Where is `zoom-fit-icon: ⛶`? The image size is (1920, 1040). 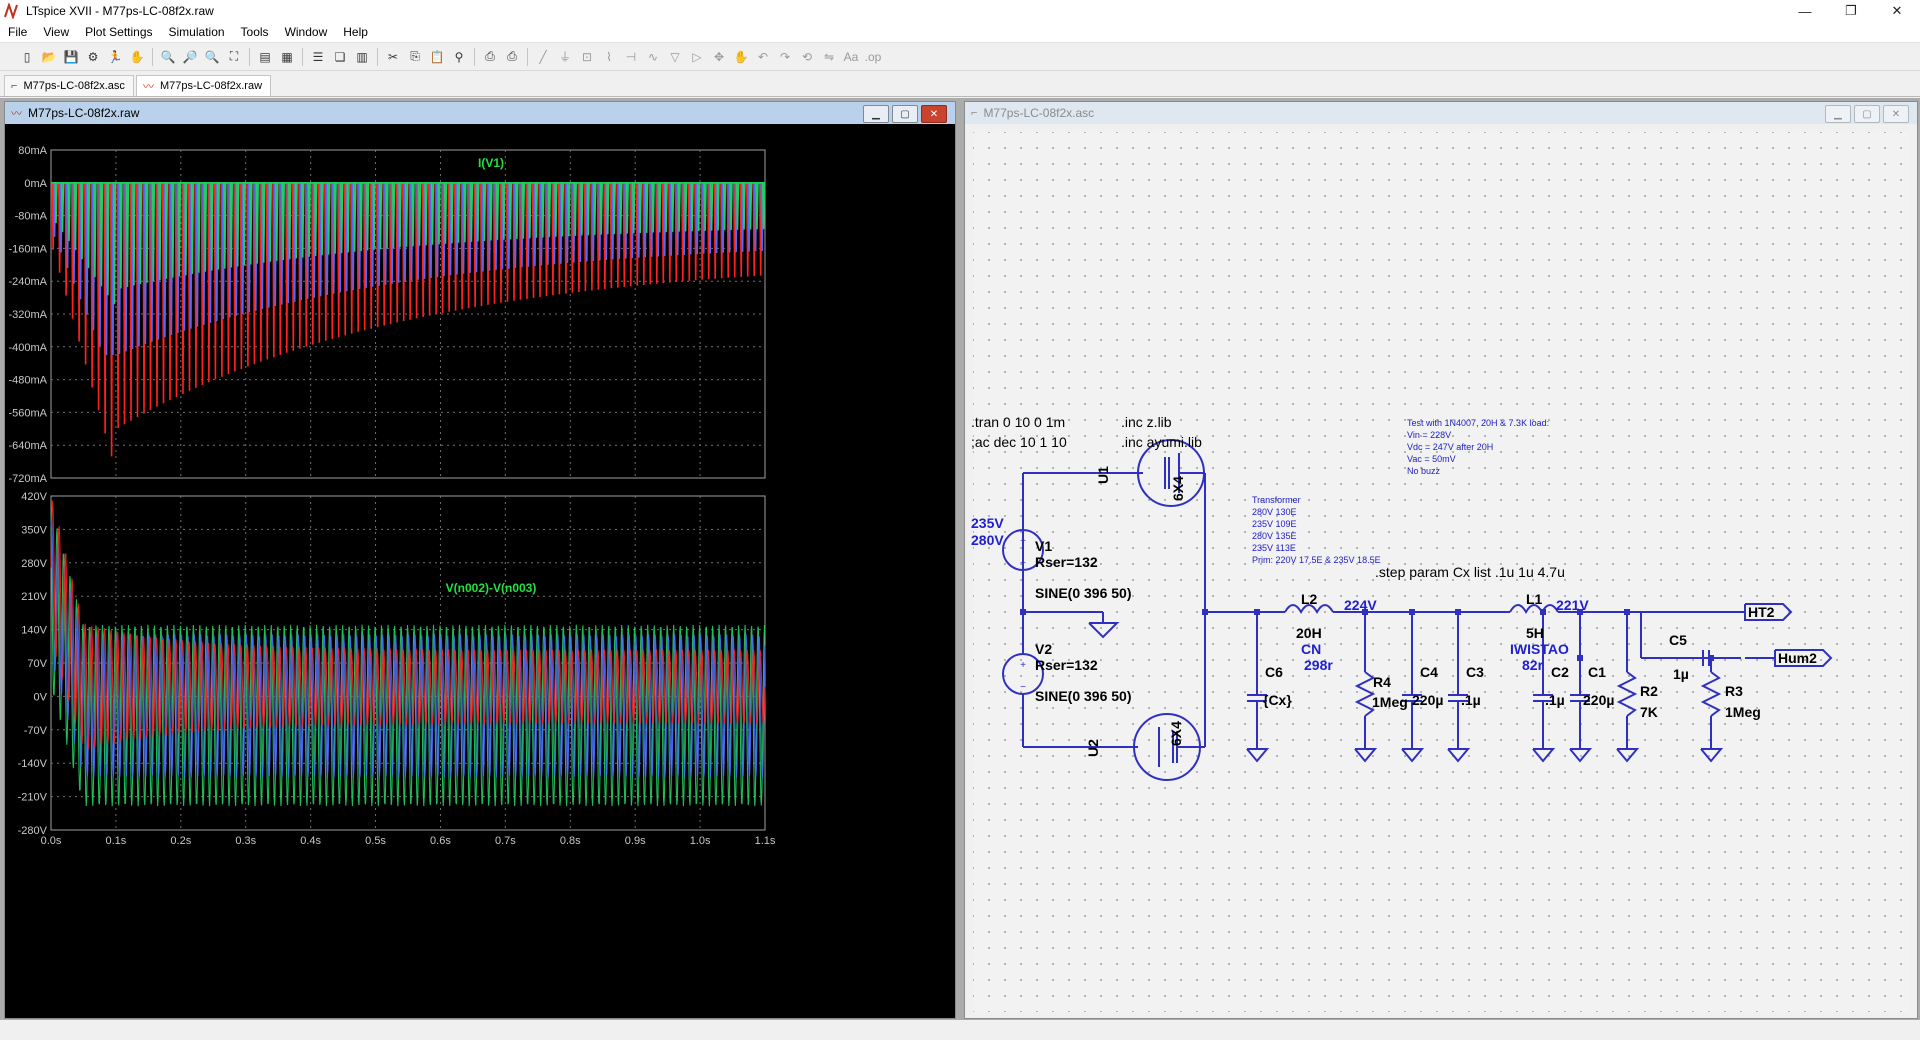
zoom-fit-icon: ⛶ is located at coordinates (234, 57).